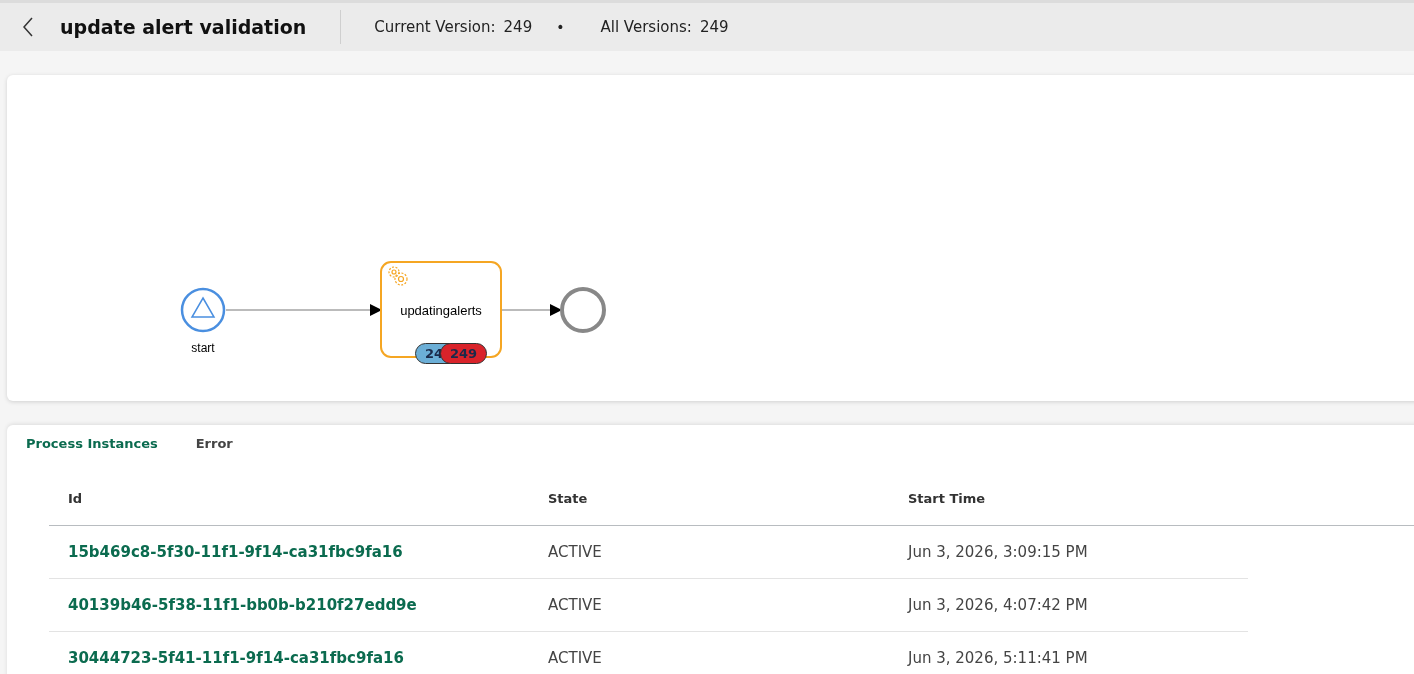 This screenshot has width=1414, height=674. What do you see at coordinates (236, 658) in the screenshot?
I see `instance-id-link: 30444723-5f41-11f1-9f14-ca31fbc9fa16` at bounding box center [236, 658].